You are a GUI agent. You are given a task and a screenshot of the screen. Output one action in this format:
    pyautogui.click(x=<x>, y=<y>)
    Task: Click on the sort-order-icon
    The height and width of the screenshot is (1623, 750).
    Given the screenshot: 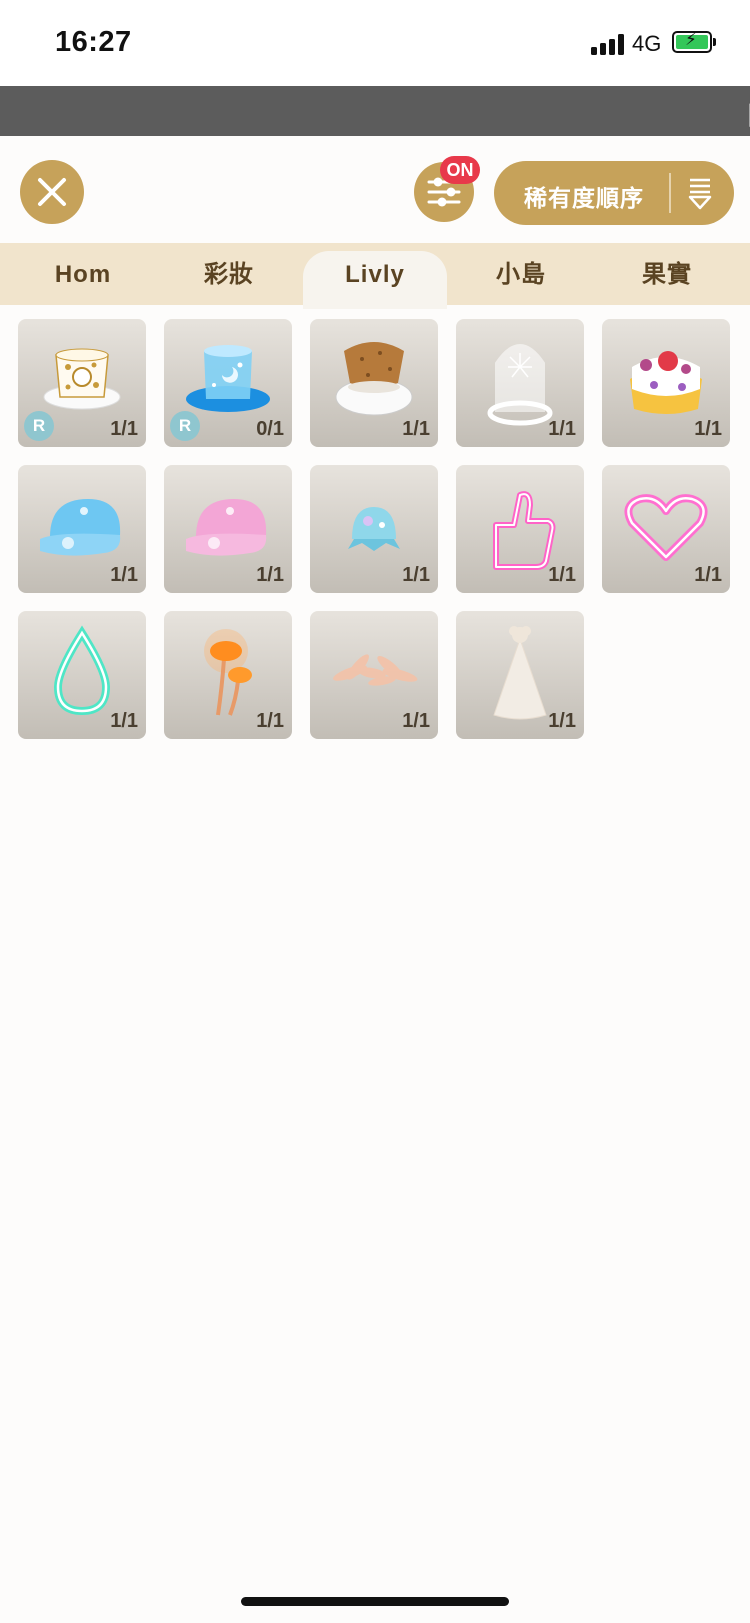 What is the action you would take?
    pyautogui.click(x=700, y=194)
    